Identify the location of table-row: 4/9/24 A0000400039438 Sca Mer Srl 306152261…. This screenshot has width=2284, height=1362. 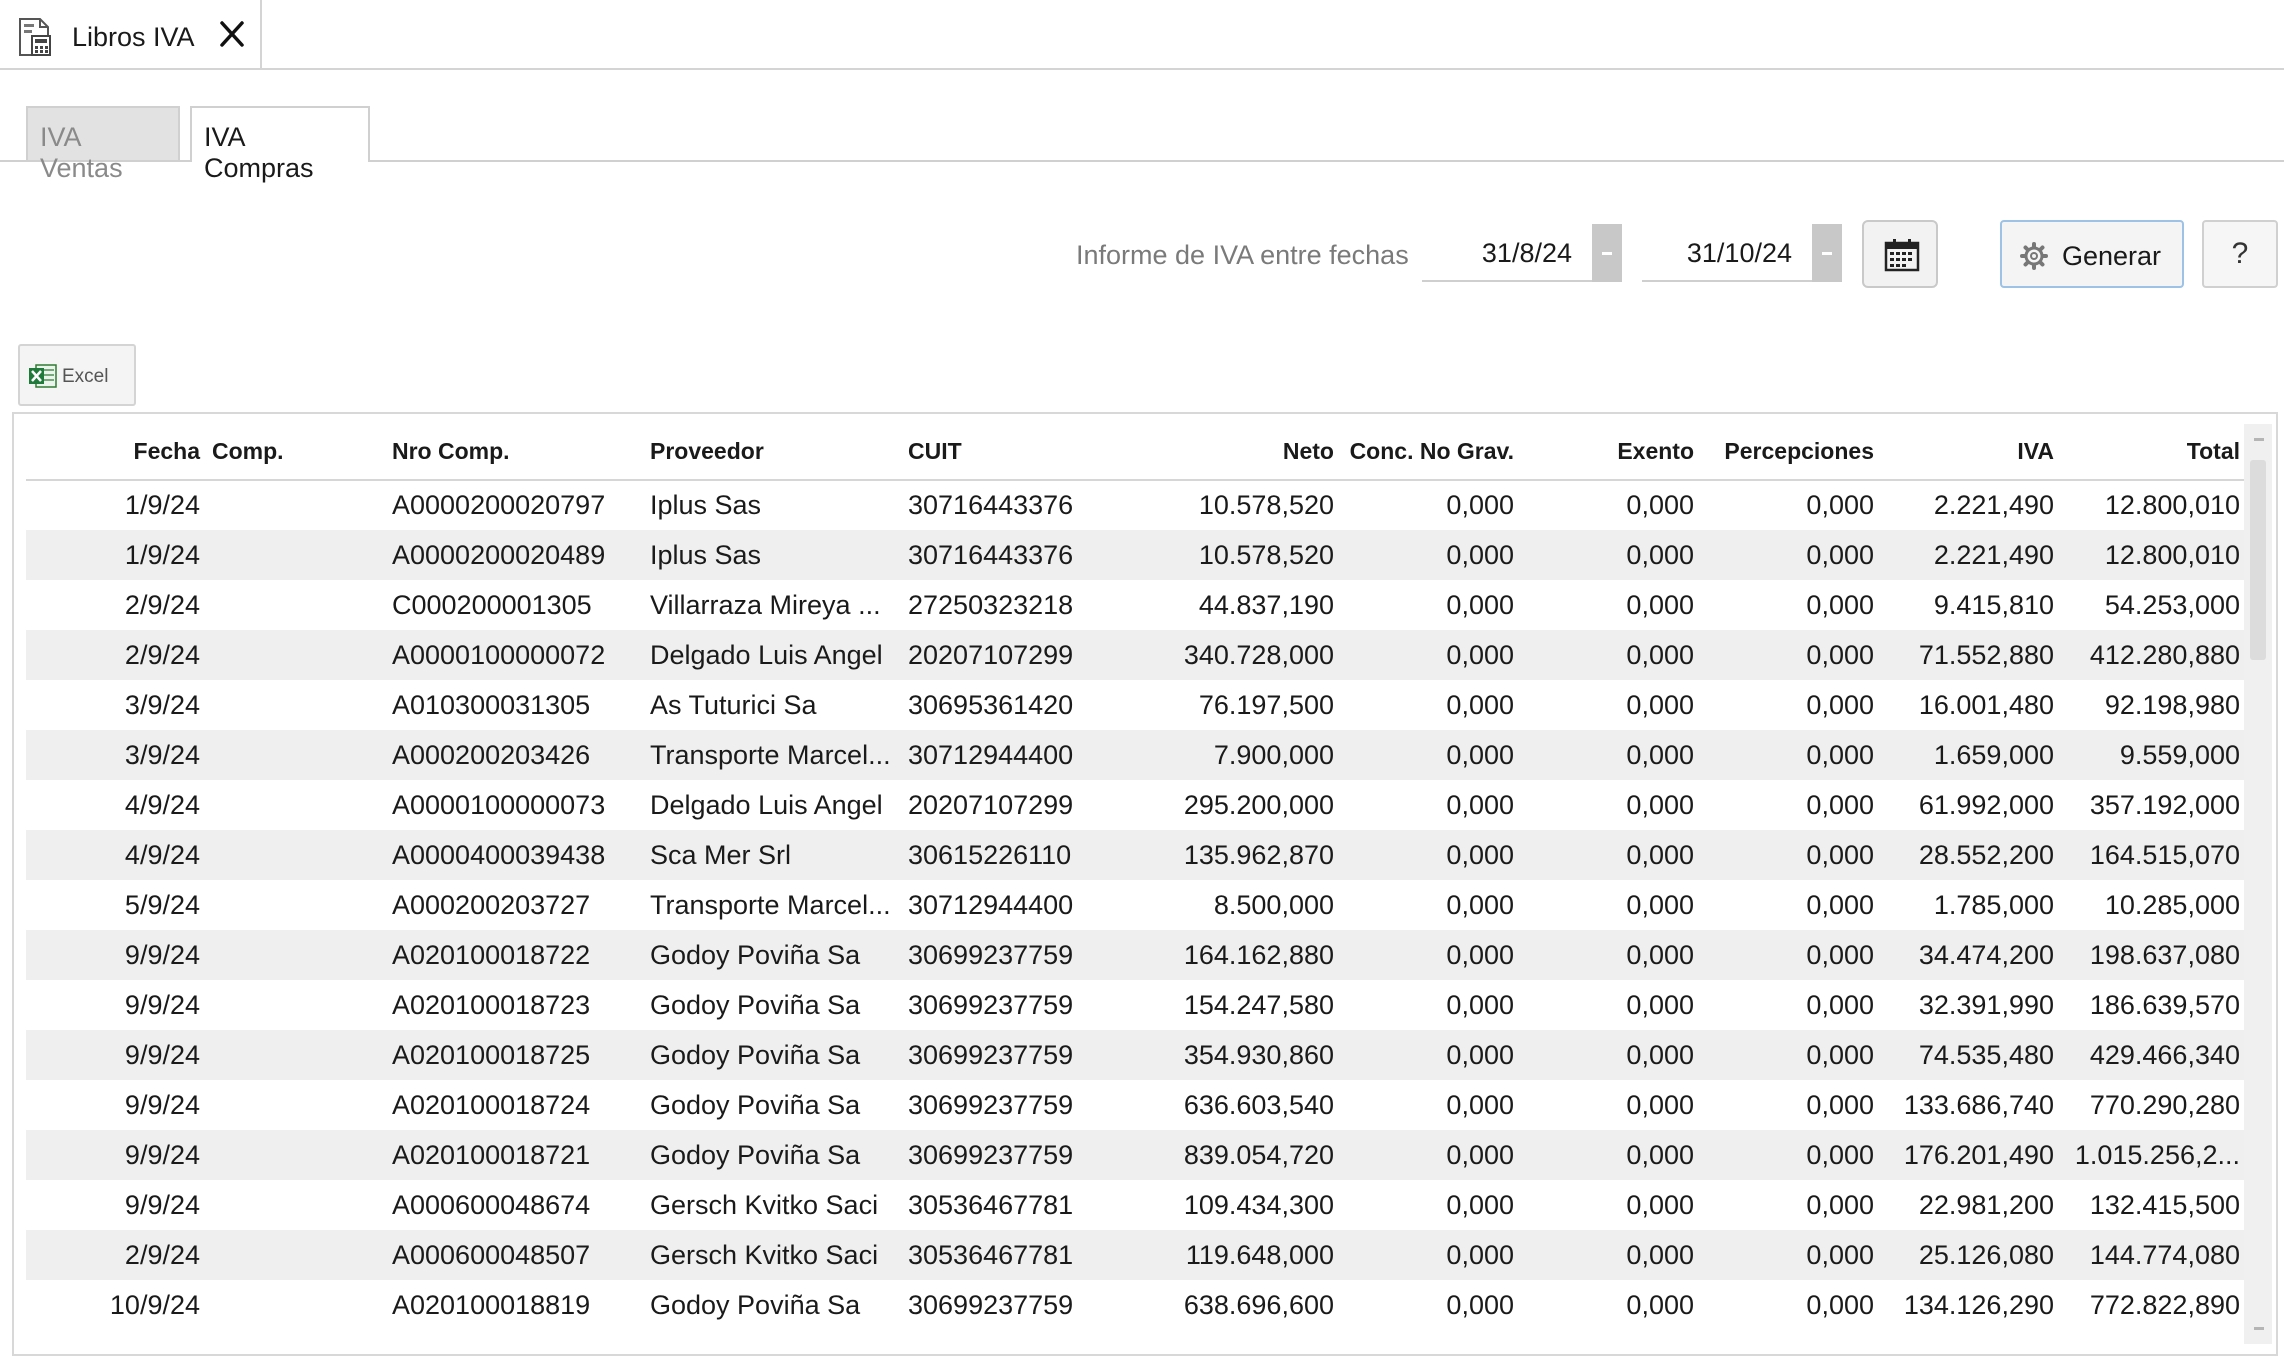
(1136, 855).